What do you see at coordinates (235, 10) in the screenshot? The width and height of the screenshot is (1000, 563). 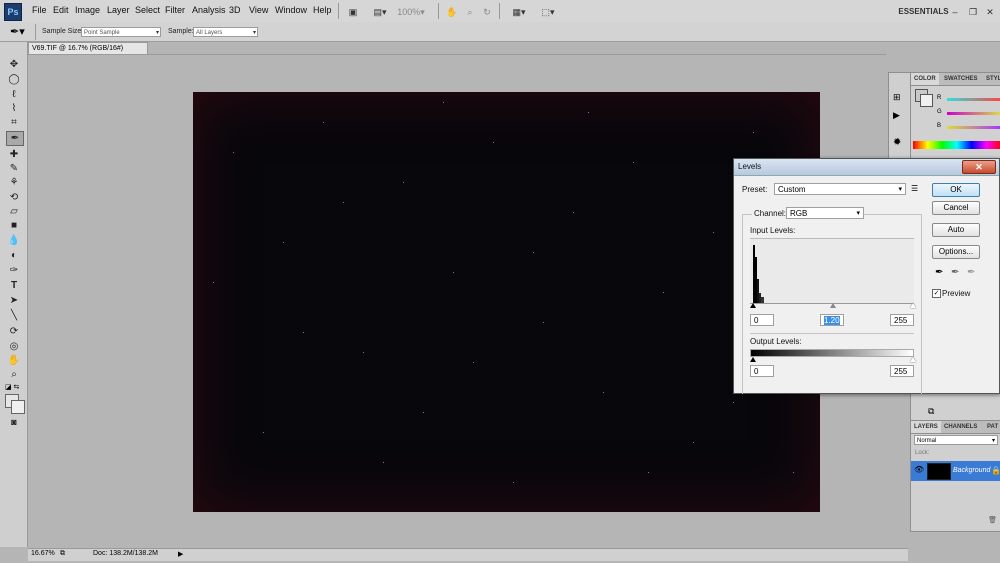 I see `menu-3d: 3D` at bounding box center [235, 10].